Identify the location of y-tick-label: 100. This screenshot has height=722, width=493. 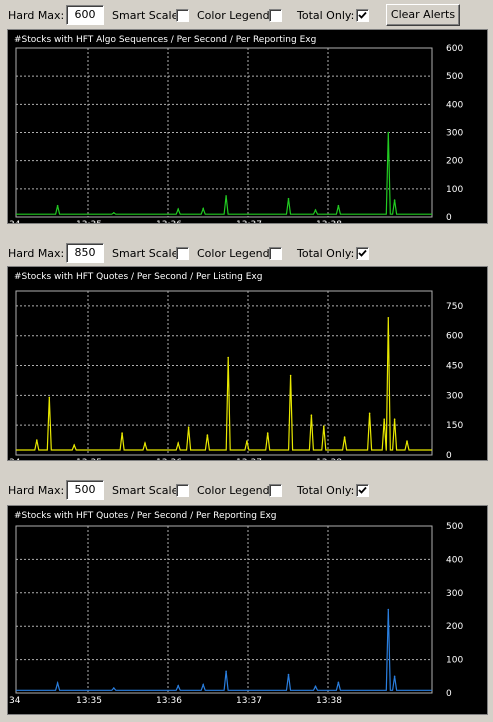
(454, 661).